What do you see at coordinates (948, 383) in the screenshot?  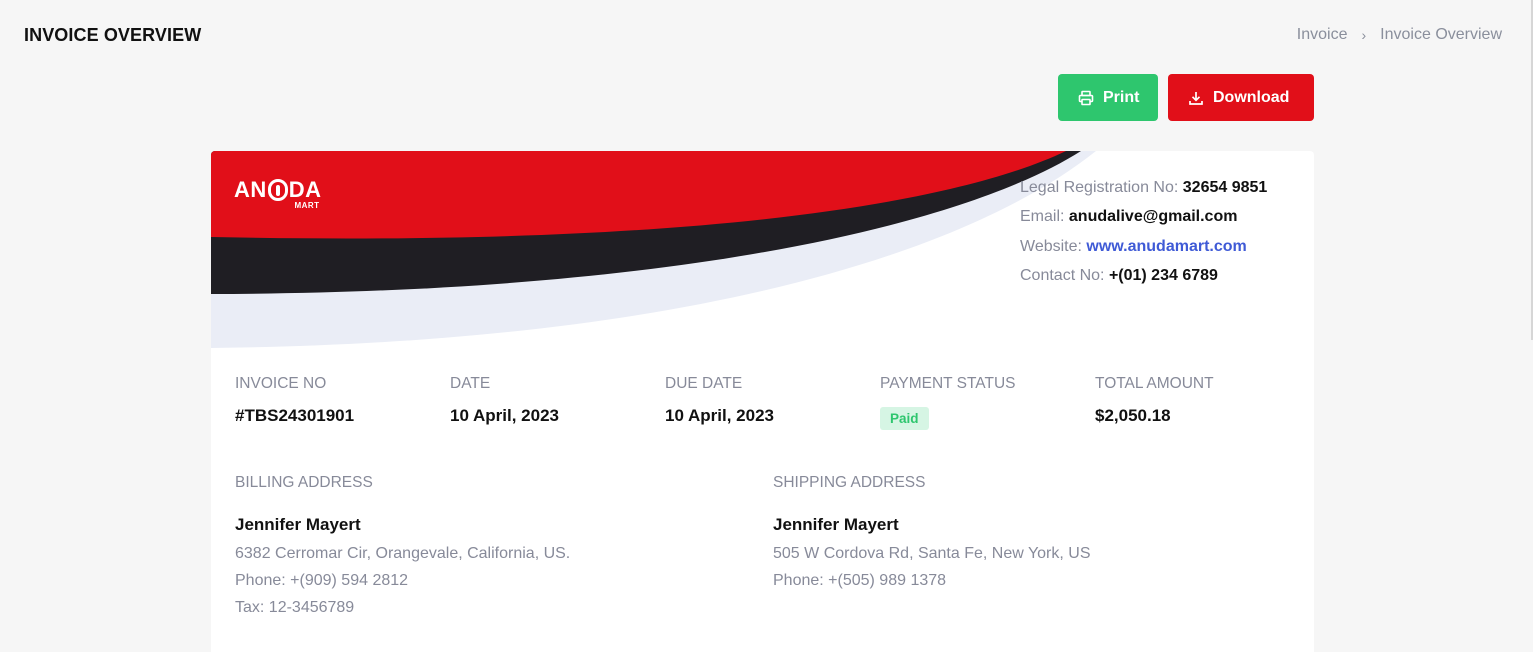 I see `payment-status-label: PAYMENT STATUS` at bounding box center [948, 383].